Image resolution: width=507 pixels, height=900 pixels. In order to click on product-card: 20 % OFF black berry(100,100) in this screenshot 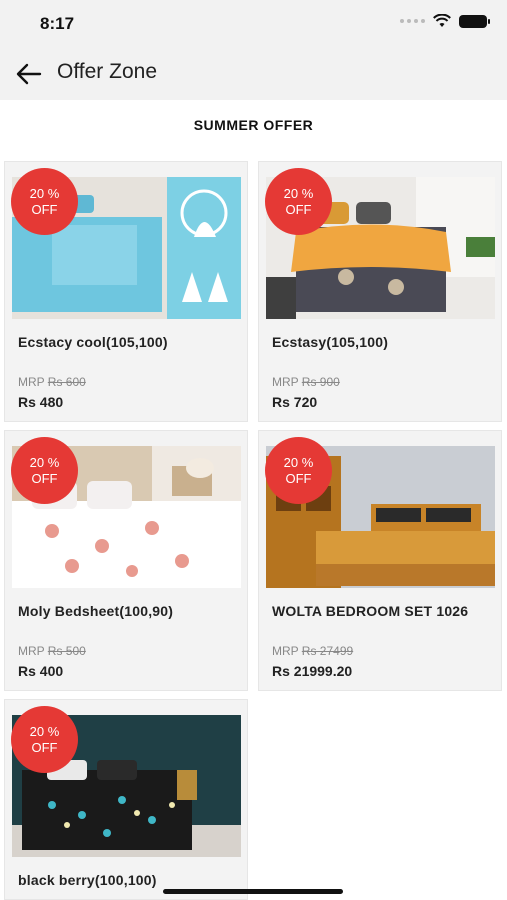, I will do `click(126, 799)`.